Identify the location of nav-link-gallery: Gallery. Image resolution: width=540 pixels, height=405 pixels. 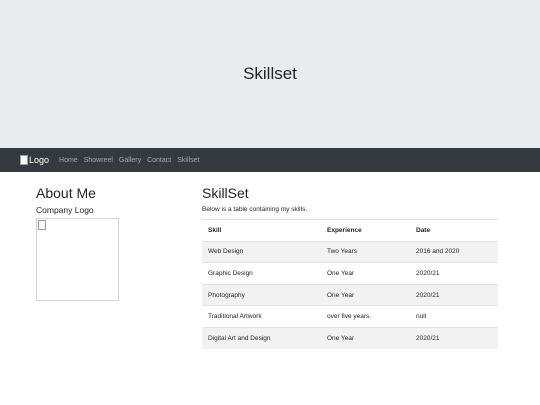
(130, 160).